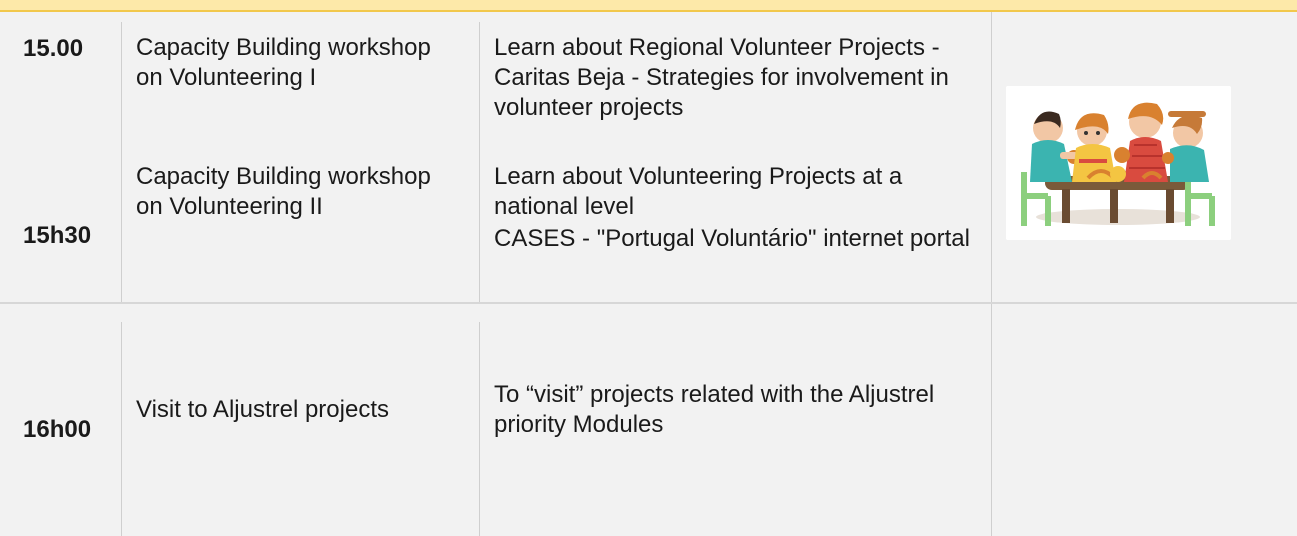  I want to click on people-at-table-illustration, so click(1118, 163).